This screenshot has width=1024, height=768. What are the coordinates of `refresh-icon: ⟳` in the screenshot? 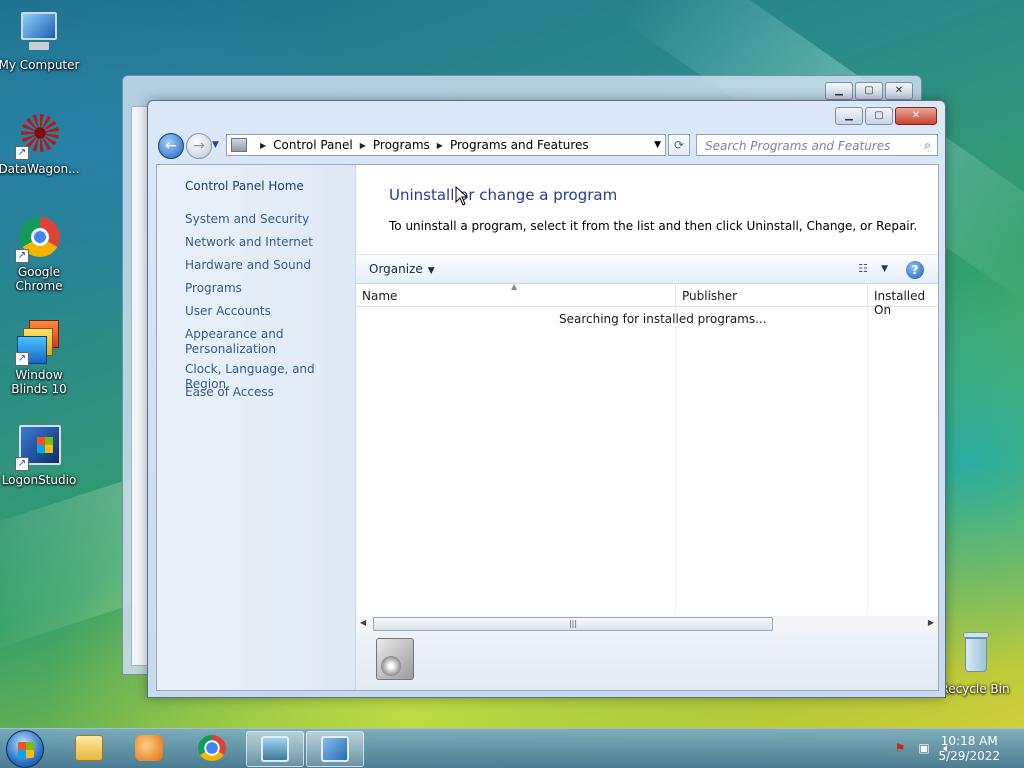 It's located at (679, 145).